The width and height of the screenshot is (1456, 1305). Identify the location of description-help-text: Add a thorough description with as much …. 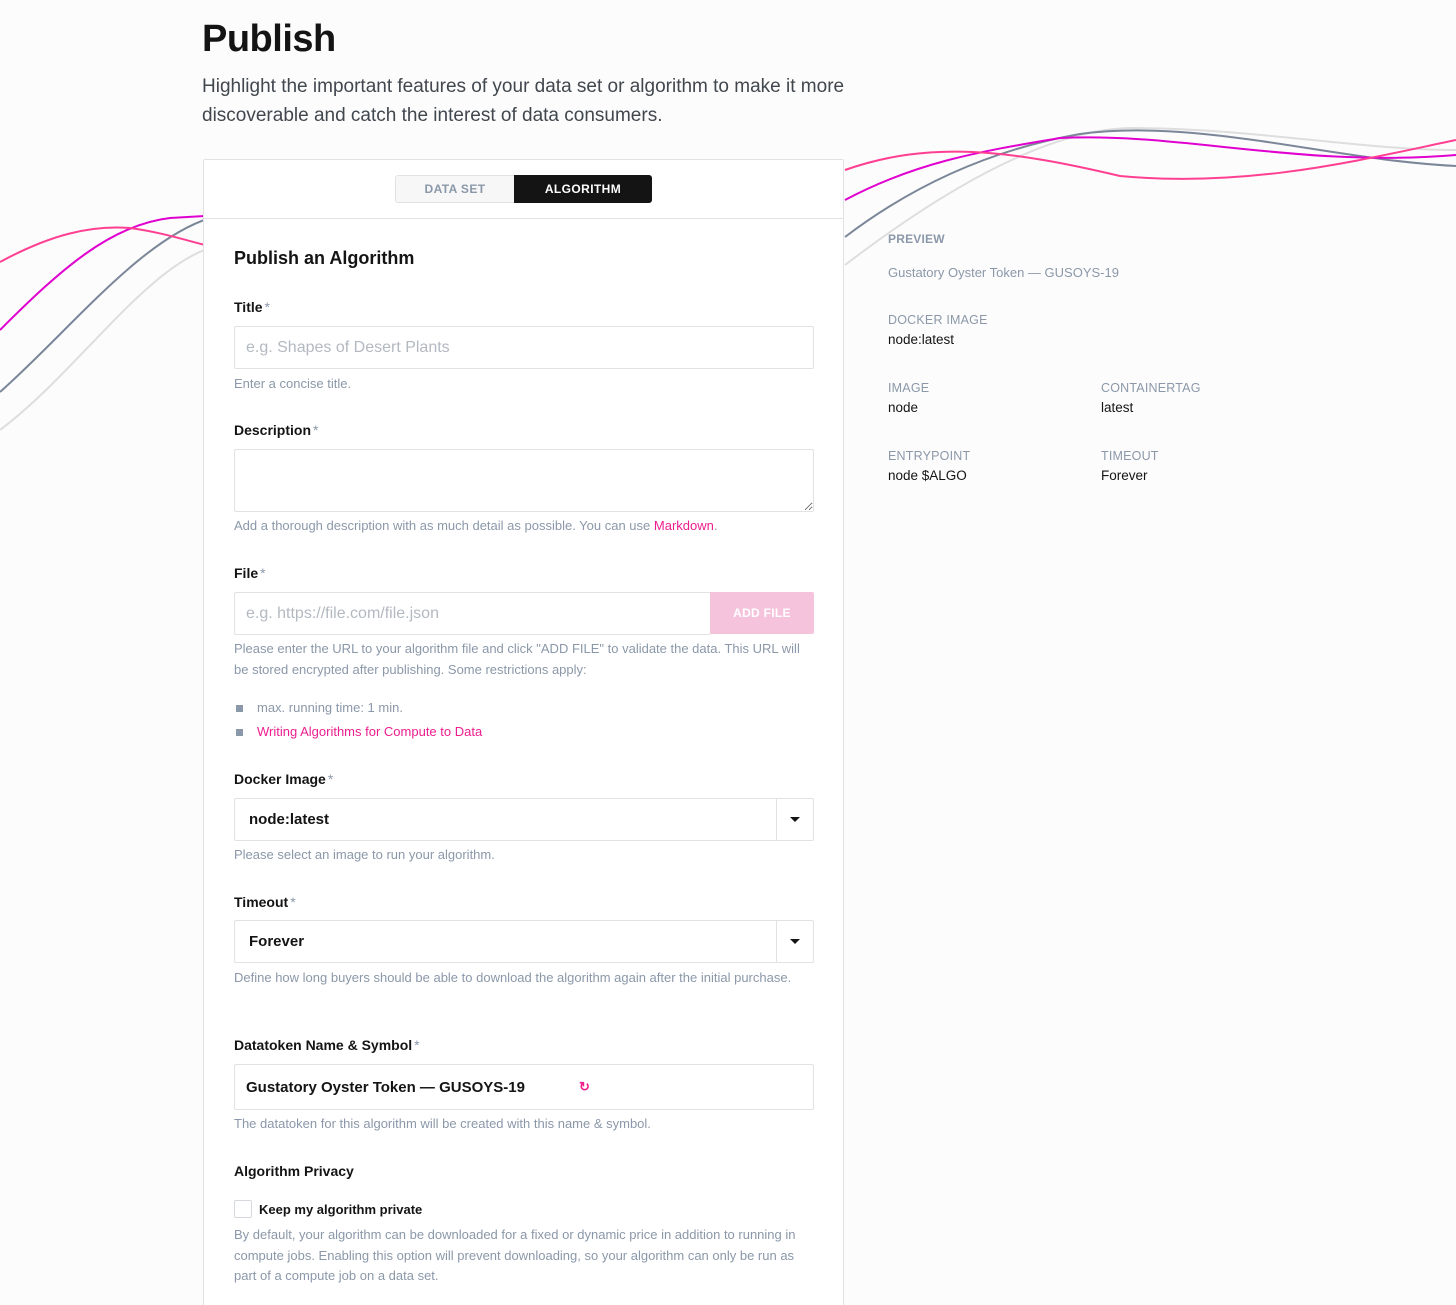
(444, 525).